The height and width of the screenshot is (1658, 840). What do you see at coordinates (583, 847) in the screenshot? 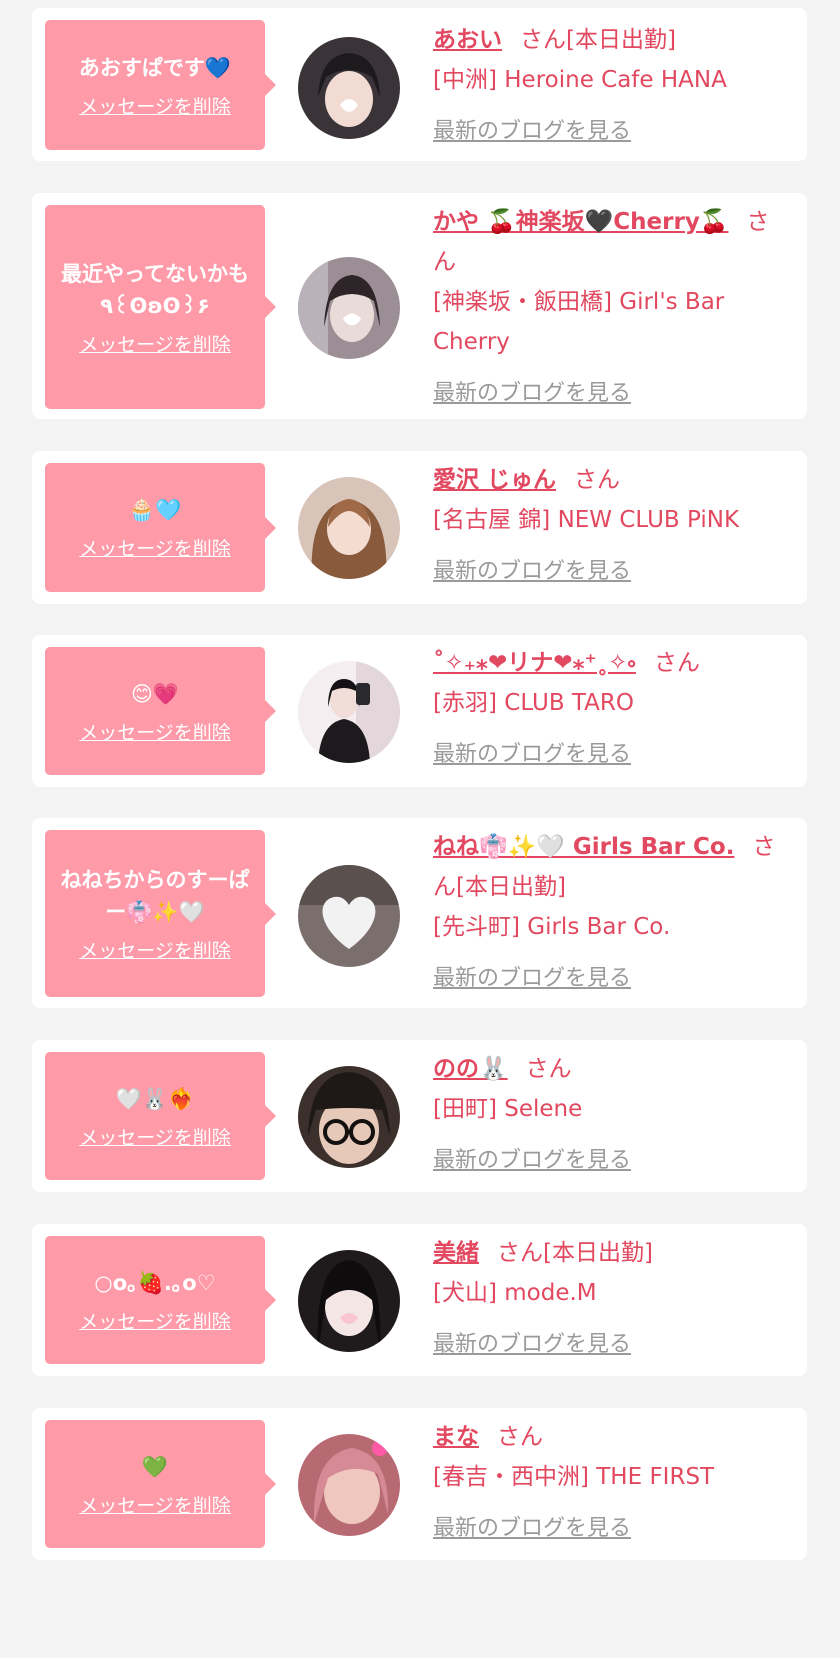
I see `cast-name-link: ねね👘✨🤍 Girls Bar Co.` at bounding box center [583, 847].